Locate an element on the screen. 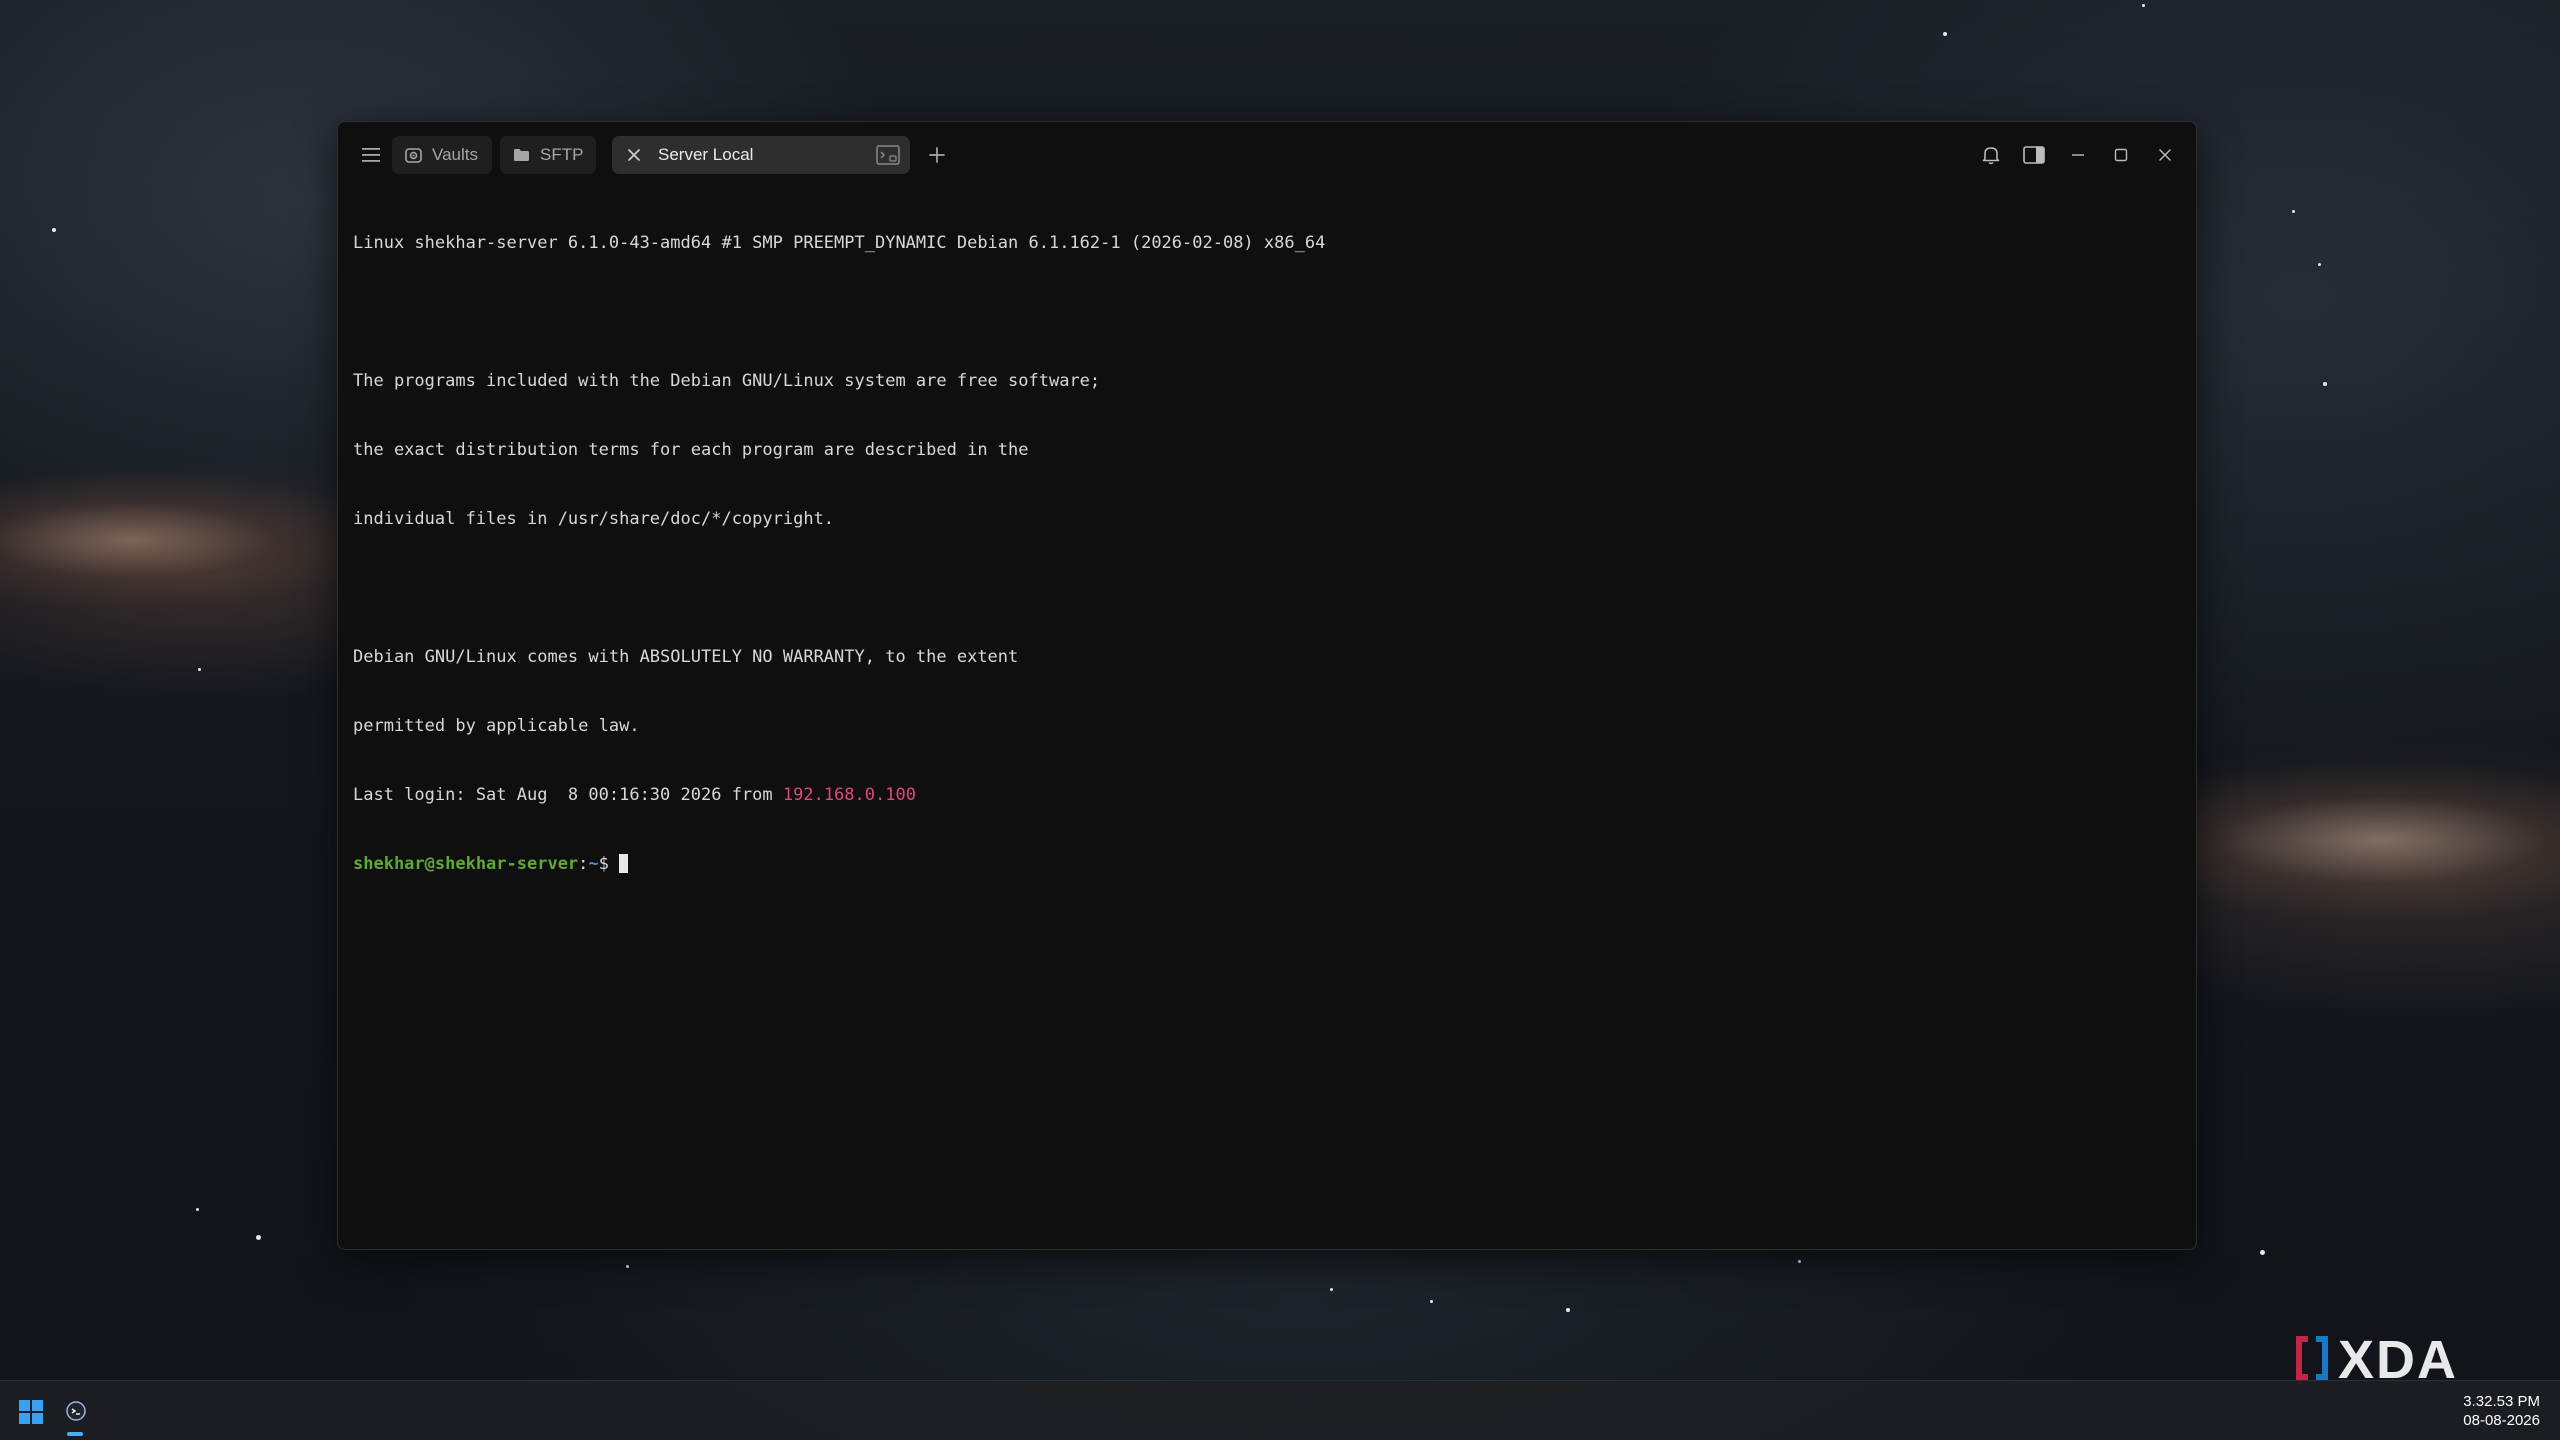 The image size is (2560, 1440). close-window-button is located at coordinates (2165, 155).